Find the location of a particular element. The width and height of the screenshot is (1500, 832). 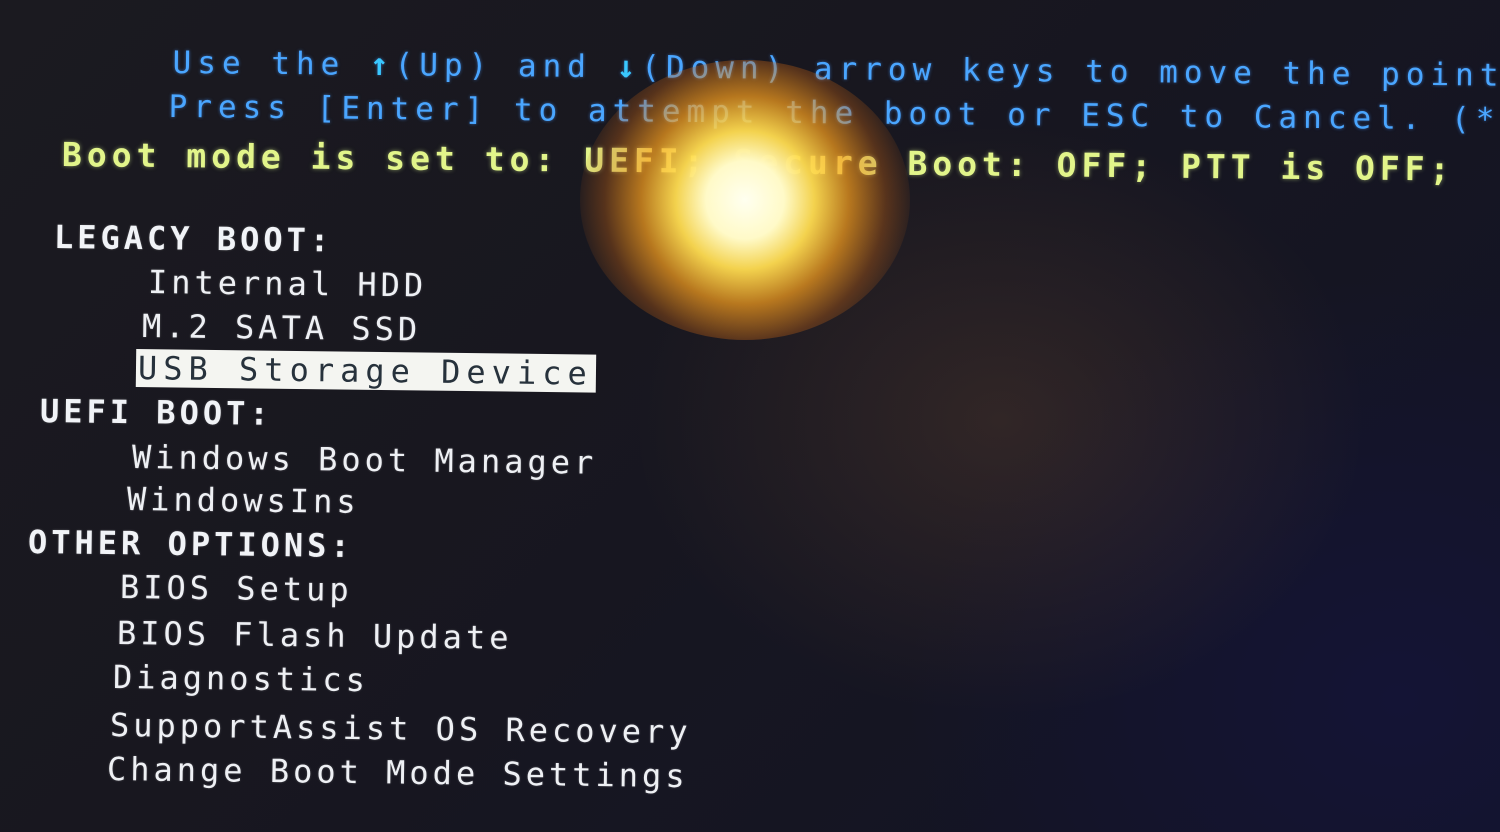

option-bios-flash-update: BIOS Flash Update is located at coordinates (315, 635).